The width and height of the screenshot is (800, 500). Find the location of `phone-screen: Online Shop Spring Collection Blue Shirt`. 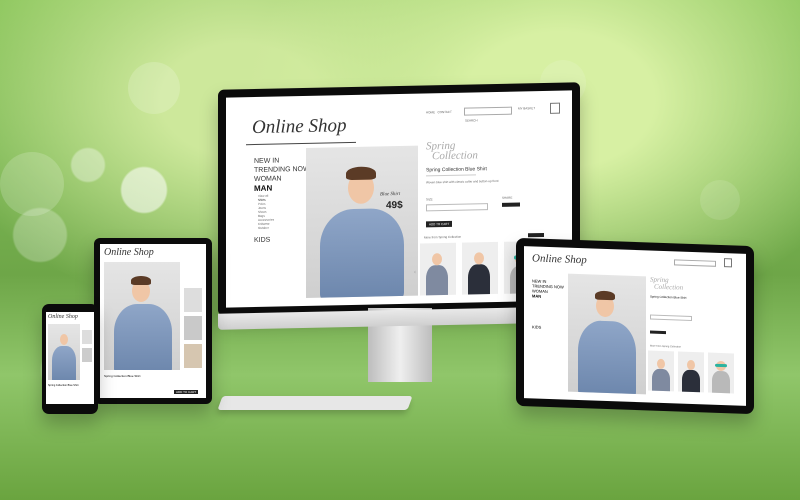

phone-screen: Online Shop Spring Collection Blue Shirt is located at coordinates (70, 358).